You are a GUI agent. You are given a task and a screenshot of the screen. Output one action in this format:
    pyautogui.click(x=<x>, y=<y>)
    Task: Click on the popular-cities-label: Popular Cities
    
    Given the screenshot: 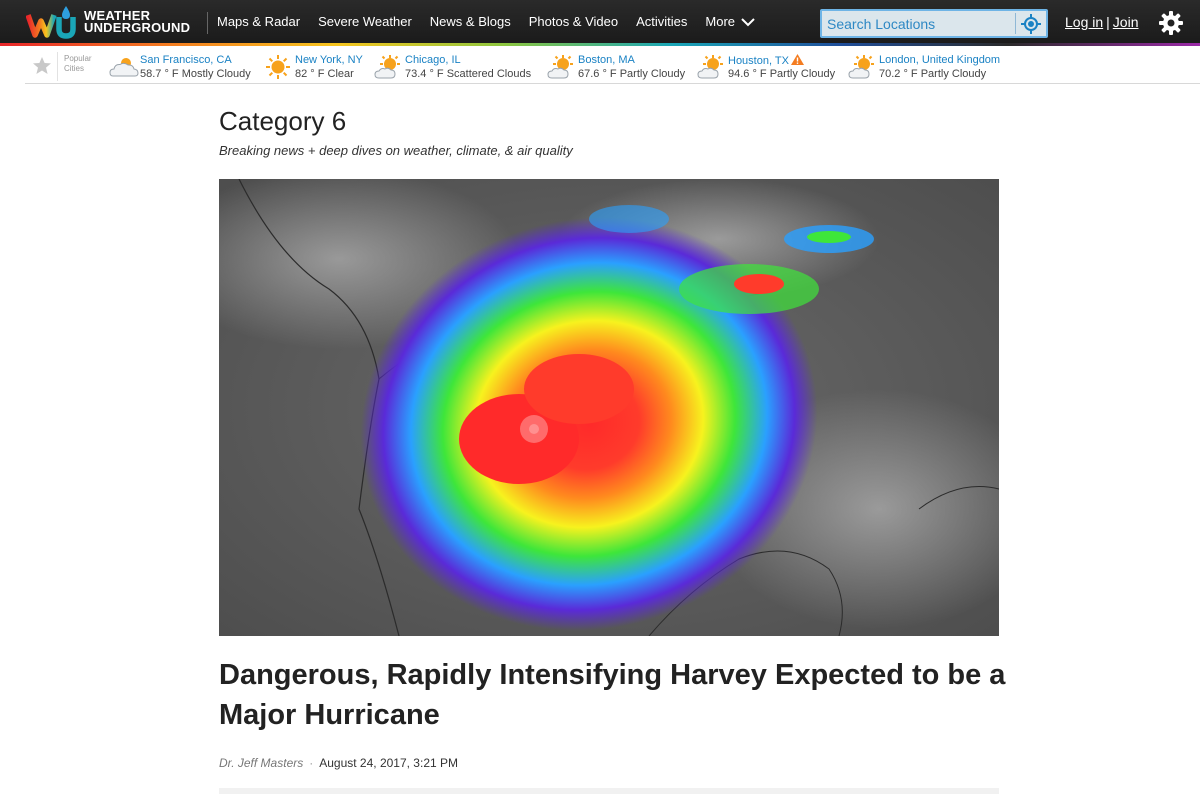 What is the action you would take?
    pyautogui.click(x=78, y=64)
    